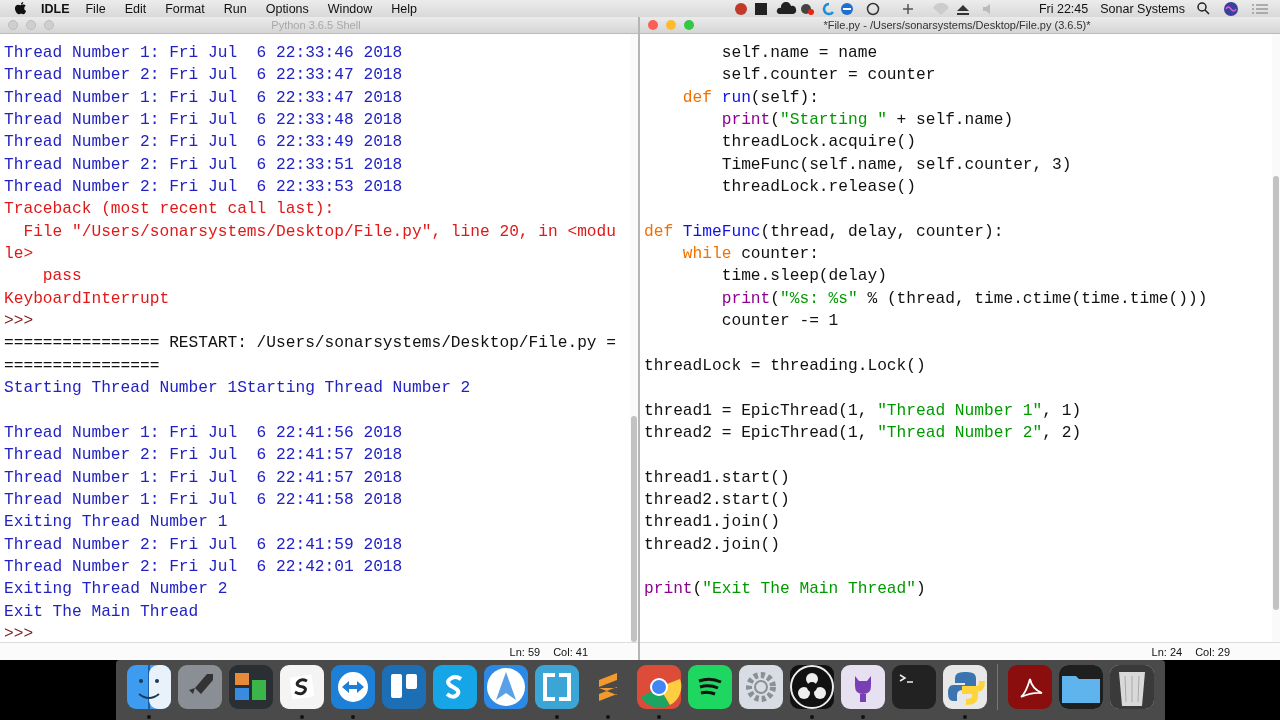  Describe the element at coordinates (717, 477) in the screenshot. I see `code-line: thread1.start()` at that location.